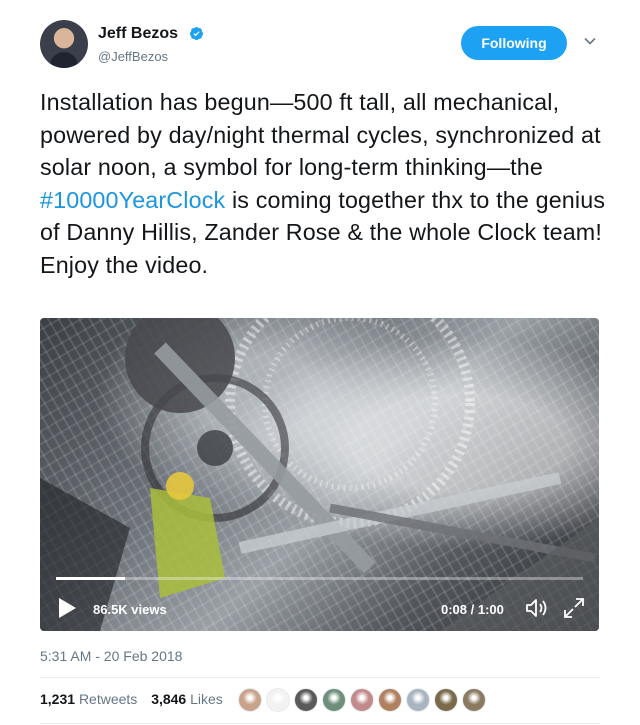 The width and height of the screenshot is (640, 725). I want to click on likes-label: Likes, so click(206, 699).